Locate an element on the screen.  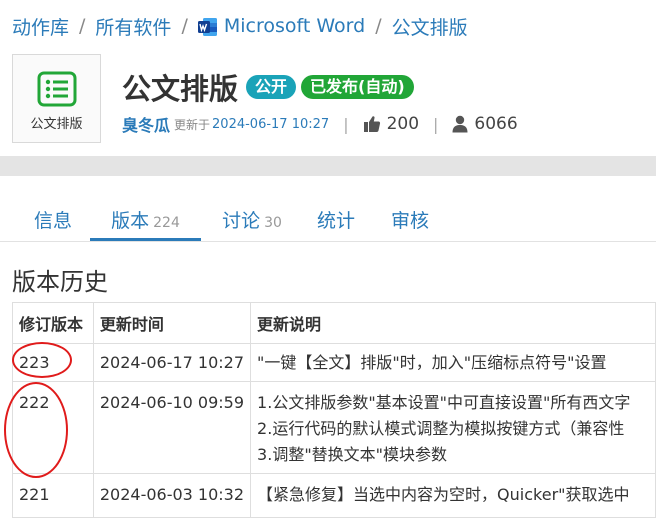
title-row: 公文排版 公开 已发布(自动) is located at coordinates (270, 87).